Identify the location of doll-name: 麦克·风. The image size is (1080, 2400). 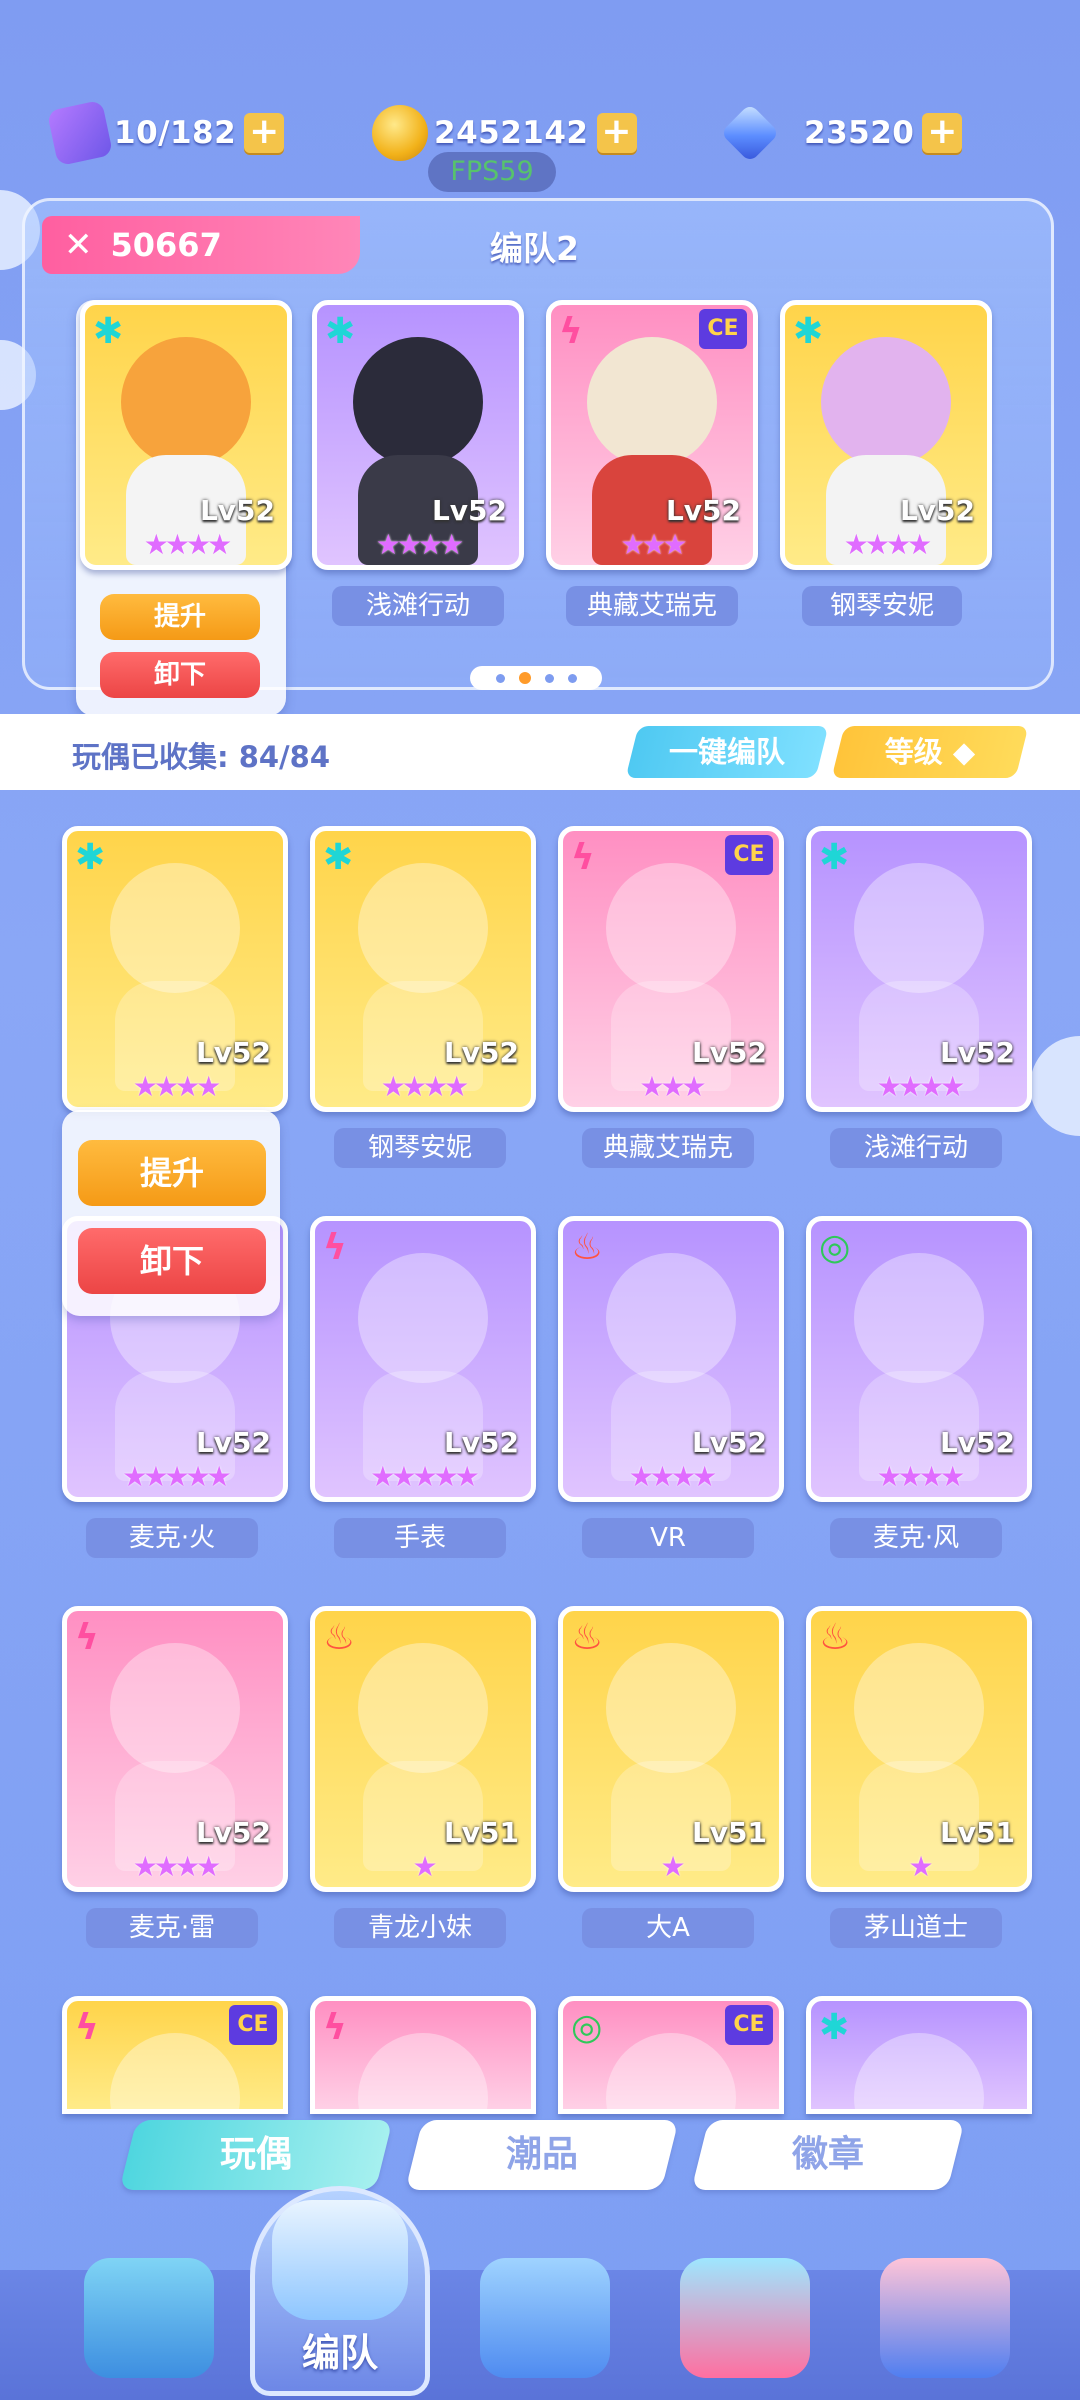
(916, 1538).